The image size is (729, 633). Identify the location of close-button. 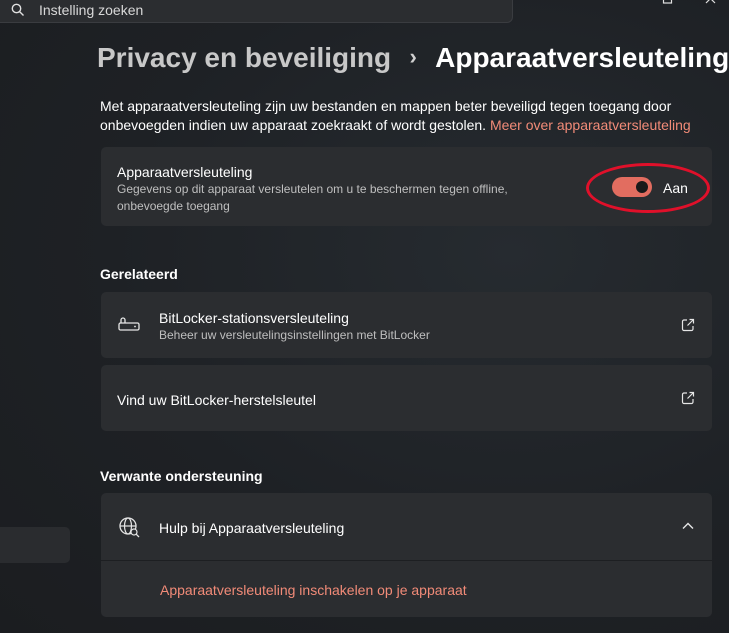
(712, 5).